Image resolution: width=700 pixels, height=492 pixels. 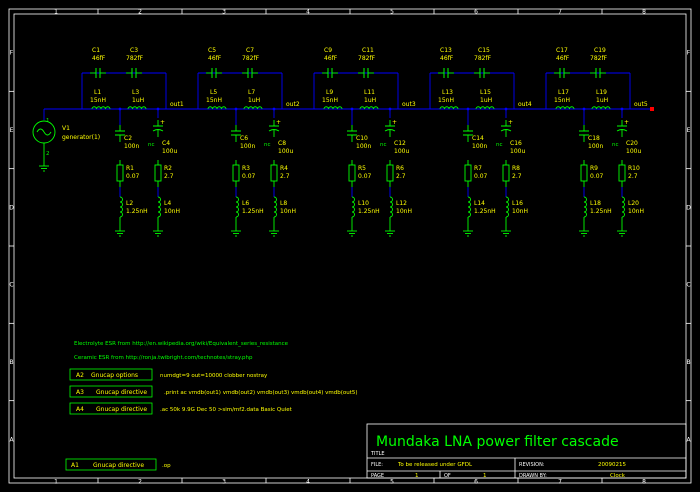 What do you see at coordinates (129, 203) in the screenshot?
I see `inductor-ref: L2` at bounding box center [129, 203].